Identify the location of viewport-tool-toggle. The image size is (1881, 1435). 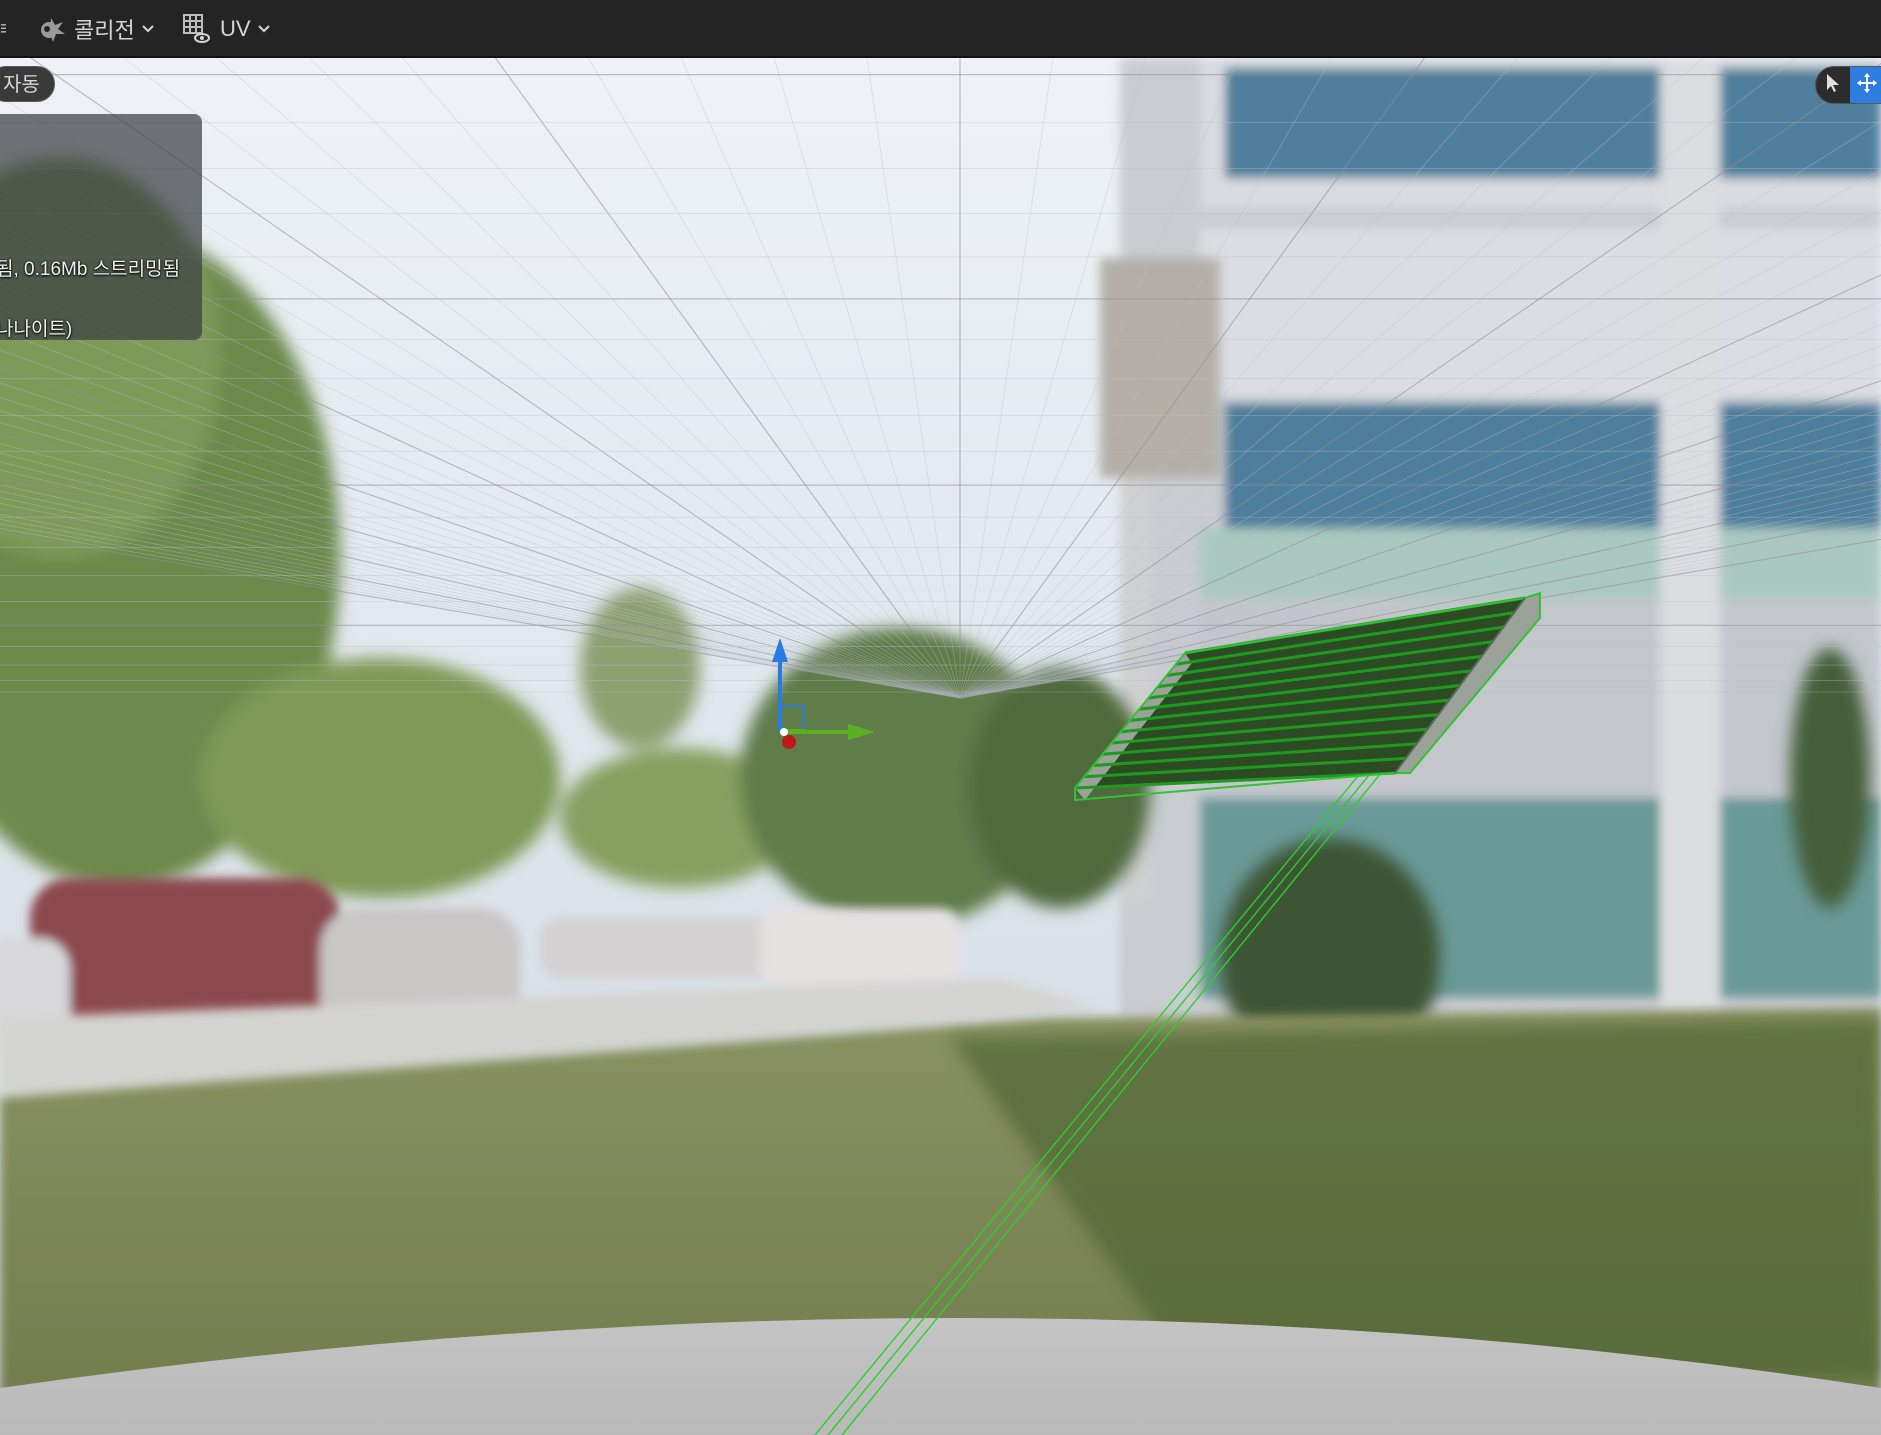
(1848, 85).